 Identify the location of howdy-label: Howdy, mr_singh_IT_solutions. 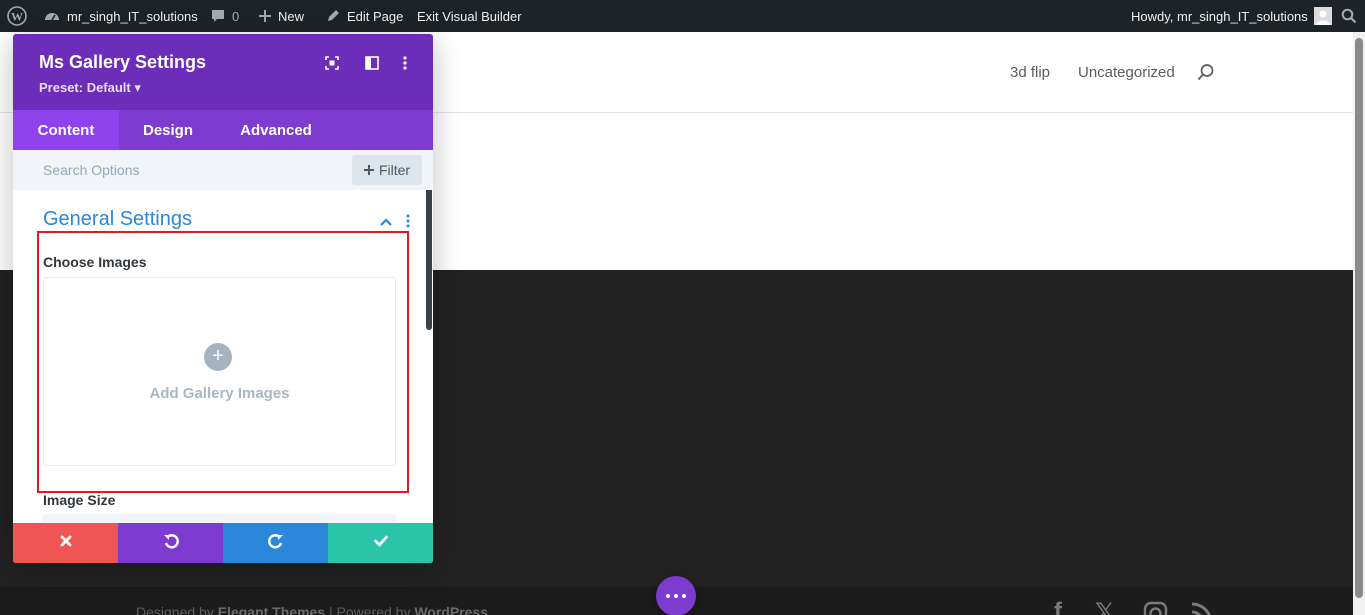
(1219, 16).